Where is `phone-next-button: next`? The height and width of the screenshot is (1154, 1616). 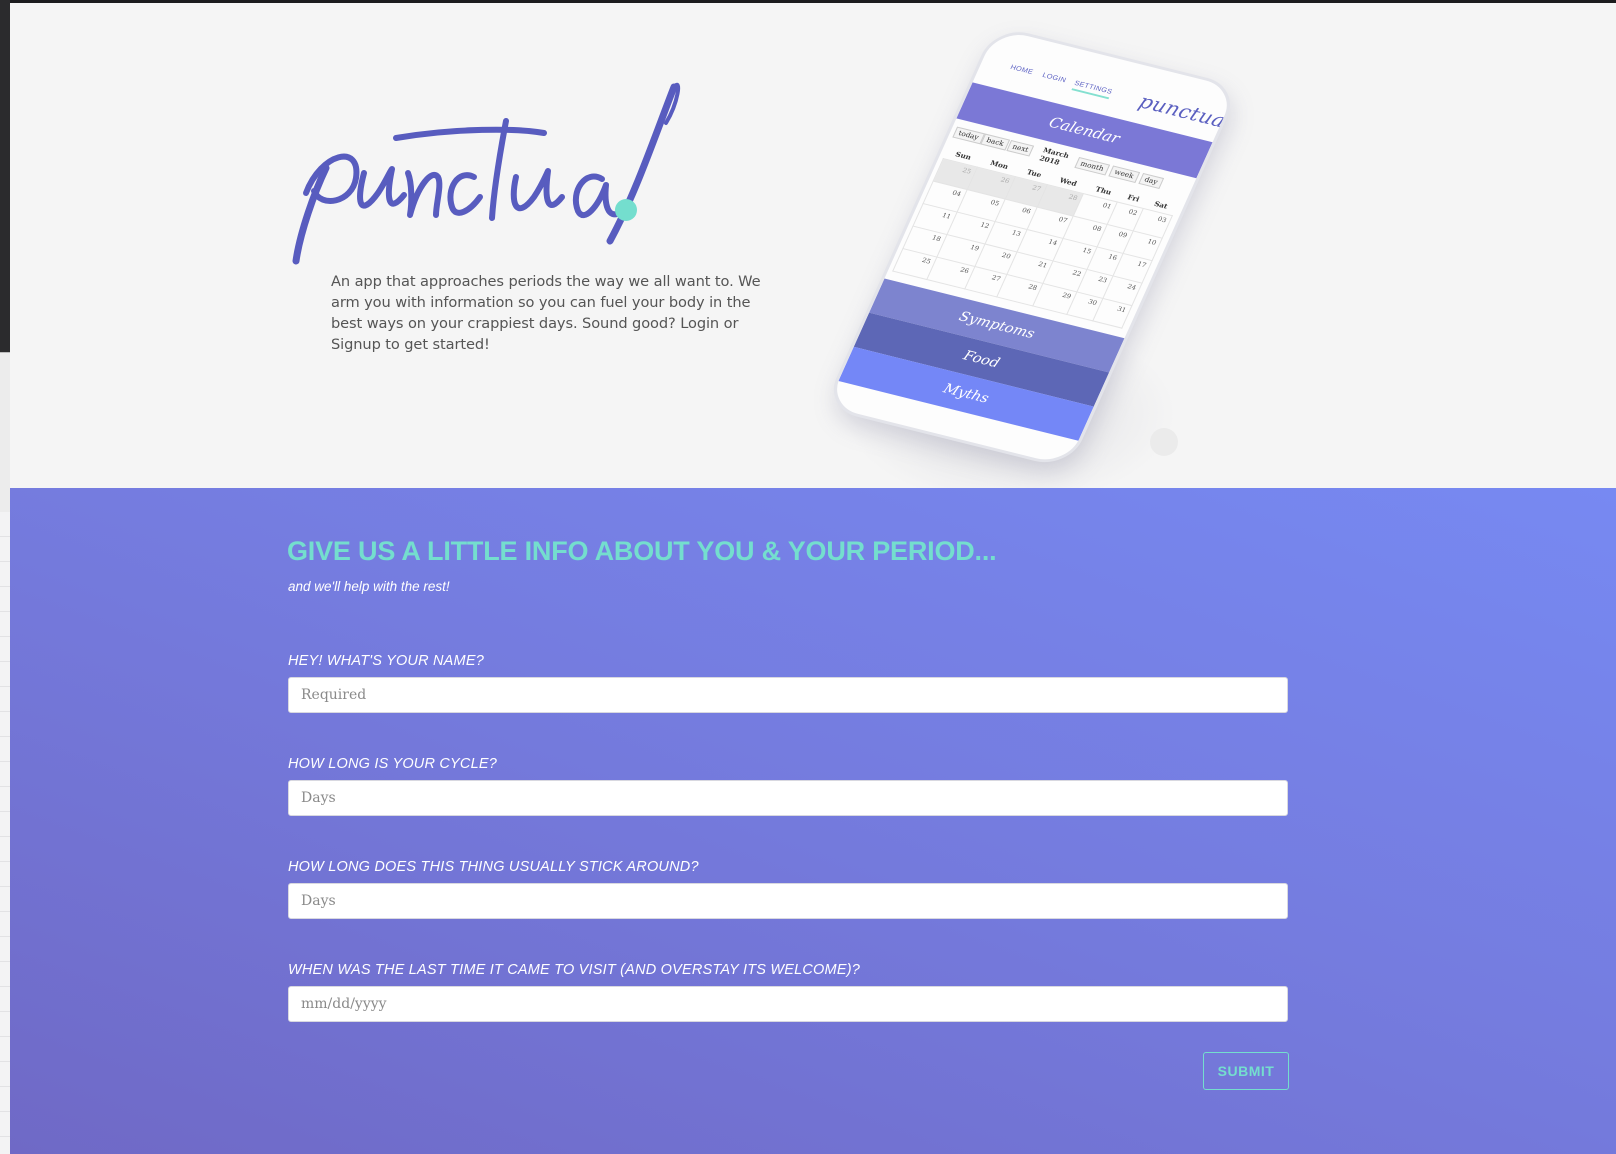
phone-next-button: next is located at coordinates (1020, 148).